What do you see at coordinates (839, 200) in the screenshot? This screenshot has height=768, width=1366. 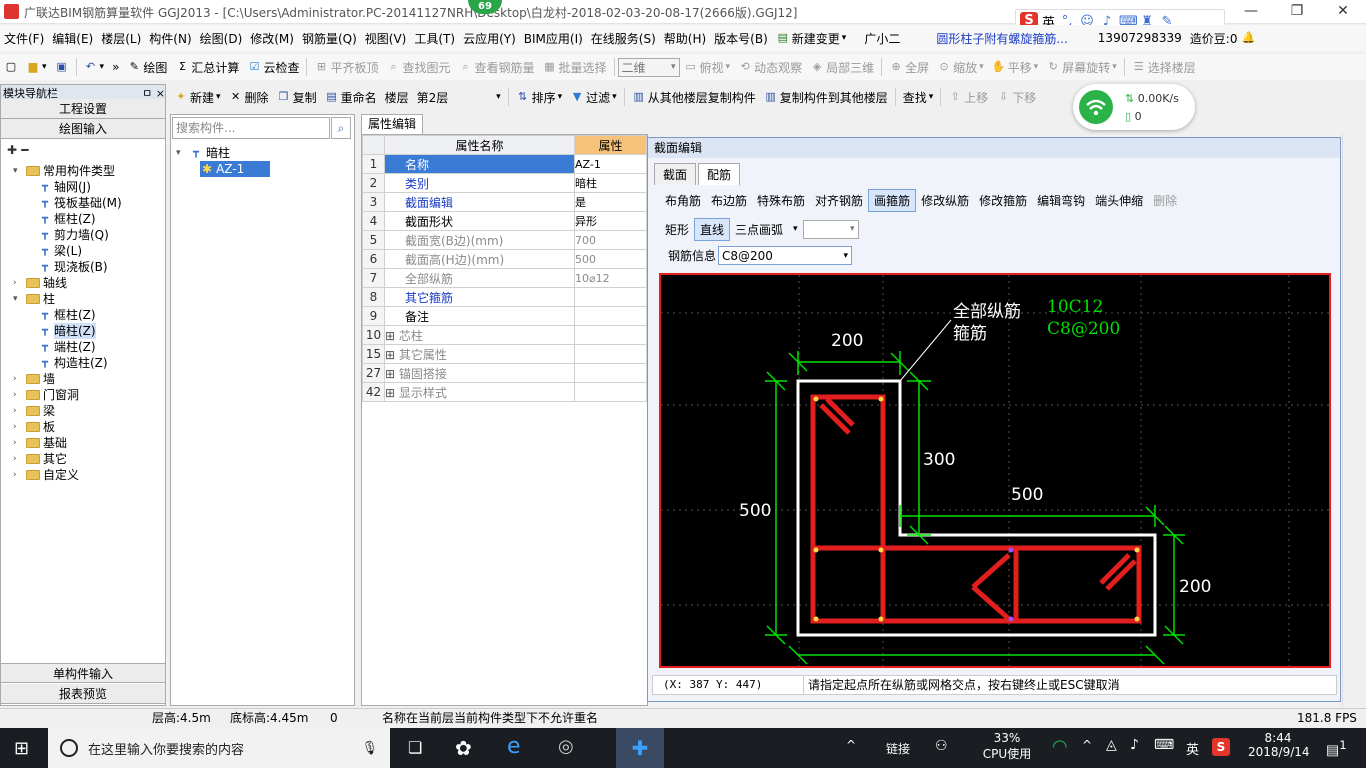 I see `align-rebar-button: 对齐钢筋` at bounding box center [839, 200].